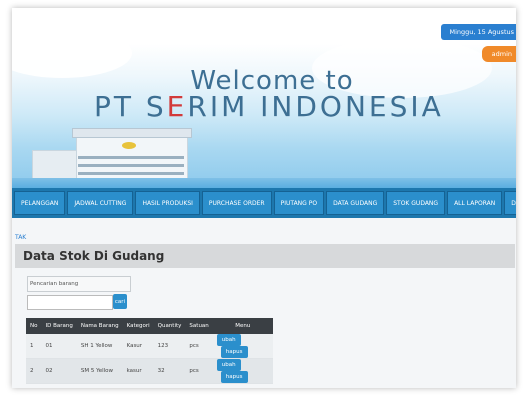 This screenshot has width=523, height=396. What do you see at coordinates (242, 326) in the screenshot?
I see `col-header-menu: Menu` at bounding box center [242, 326].